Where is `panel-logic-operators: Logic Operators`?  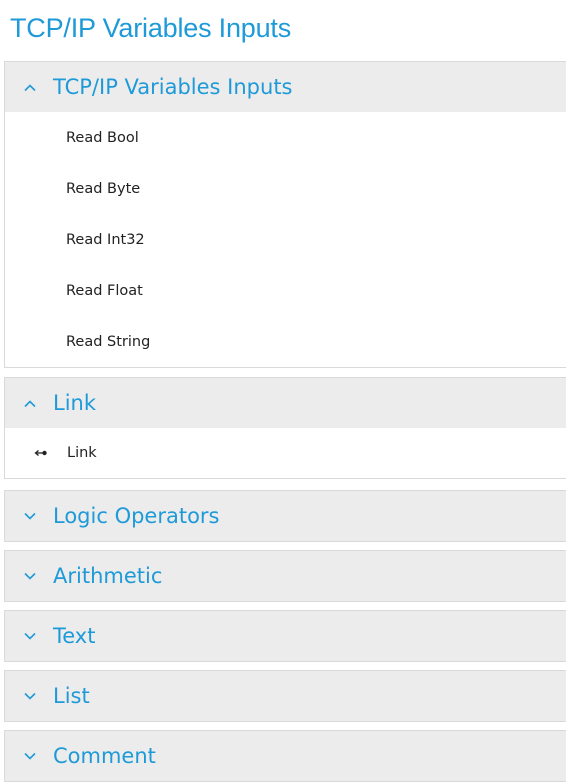
panel-logic-operators: Logic Operators is located at coordinates (285, 516).